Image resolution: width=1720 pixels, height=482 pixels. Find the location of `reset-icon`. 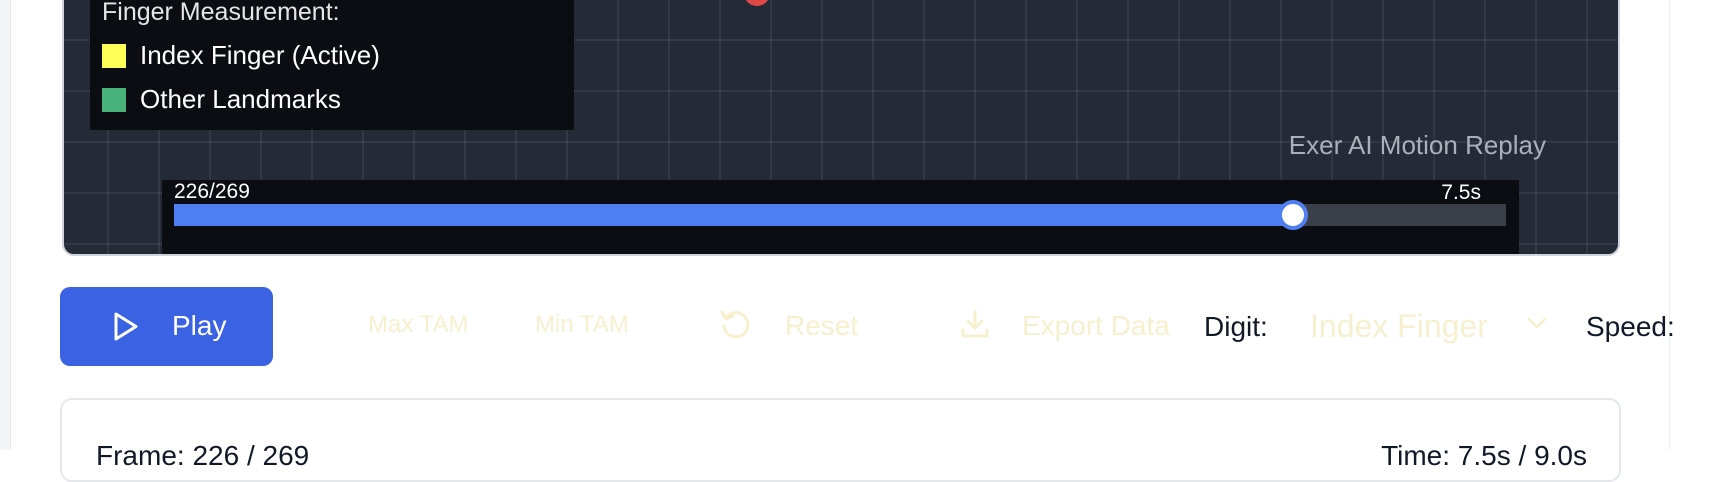

reset-icon is located at coordinates (735, 324).